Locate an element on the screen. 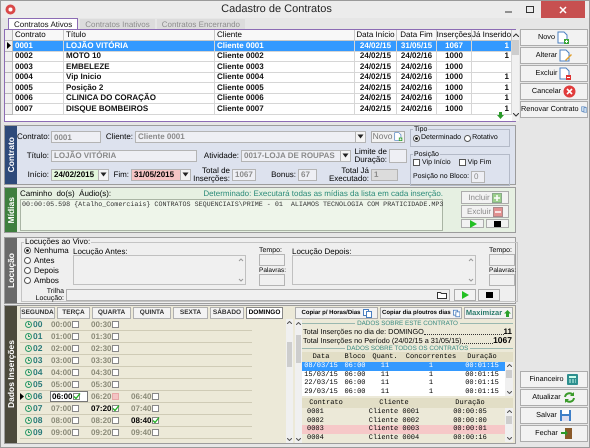  column-header: Já Inserido is located at coordinates (492, 35).